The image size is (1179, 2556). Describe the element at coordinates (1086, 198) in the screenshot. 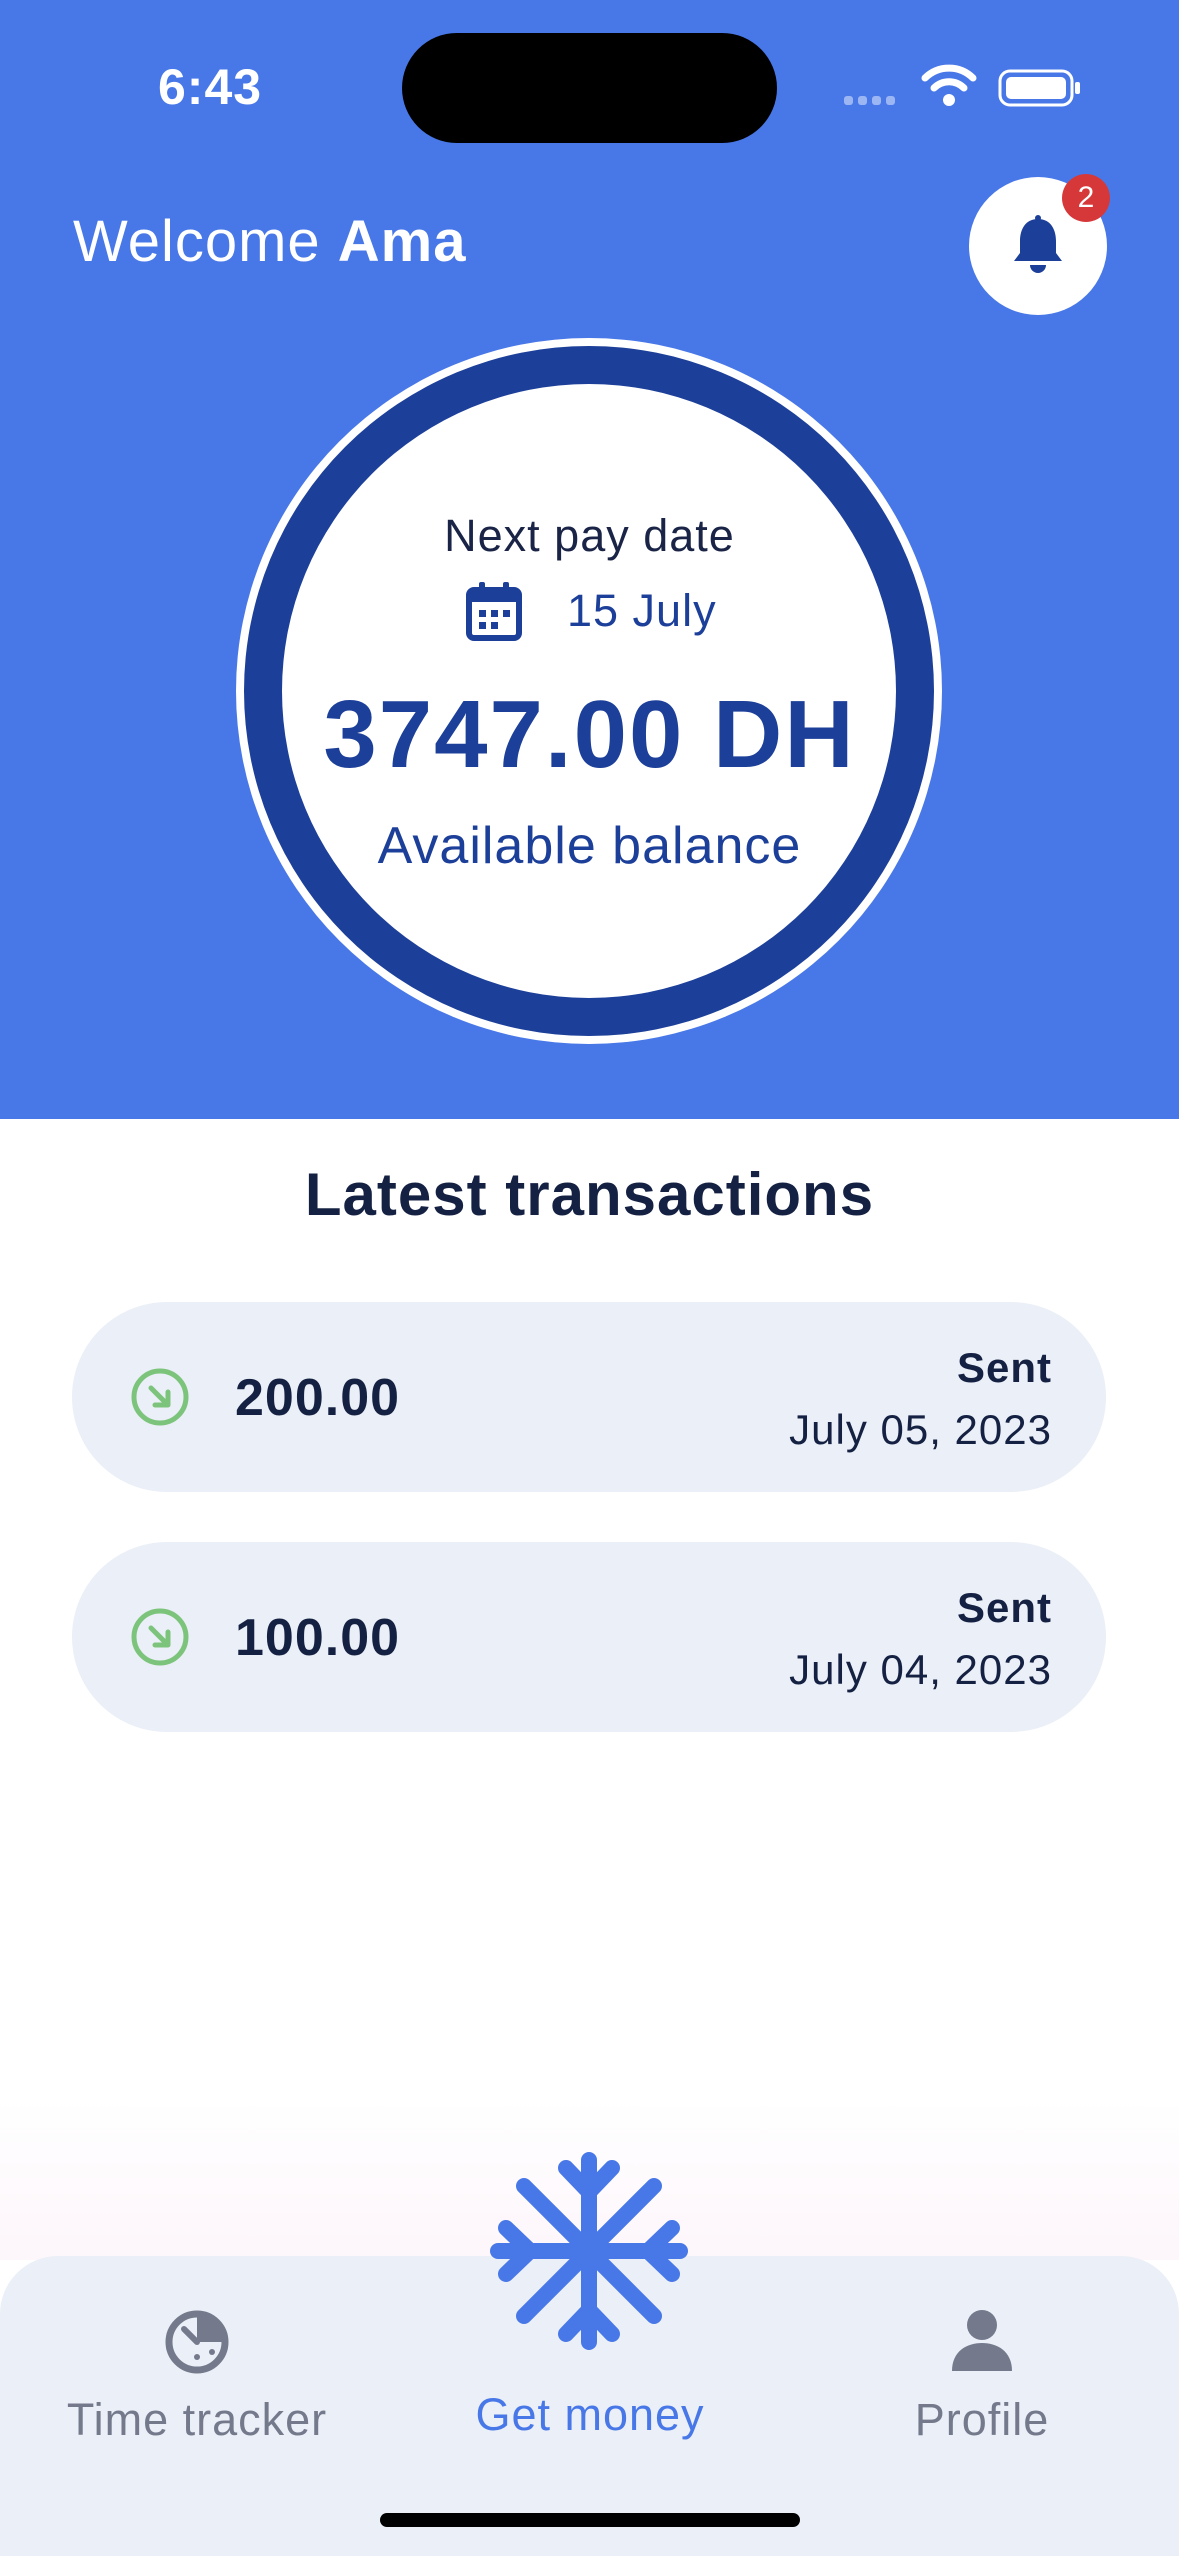

I see `notification-badge: 2` at that location.